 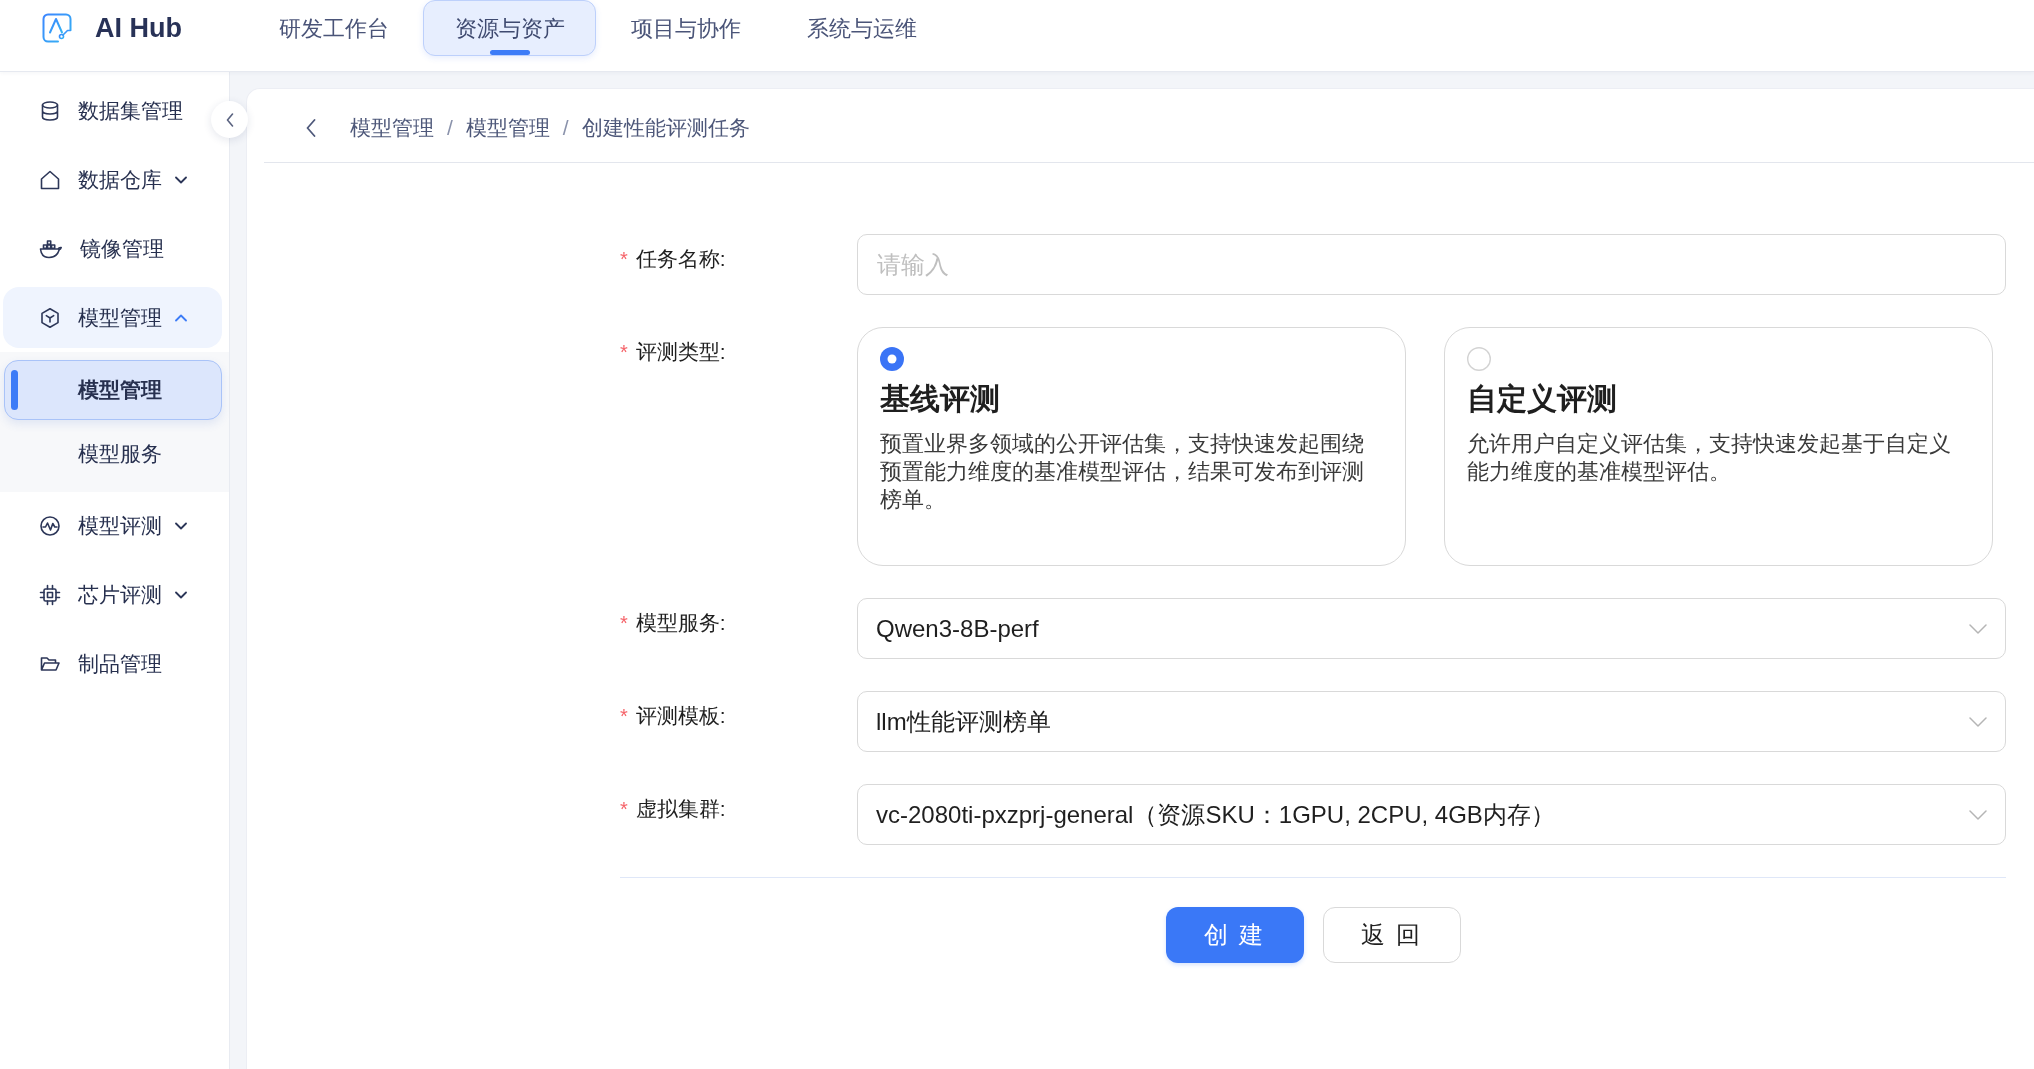 What do you see at coordinates (1431, 721) in the screenshot?
I see `select-field: llm性能评测榜单` at bounding box center [1431, 721].